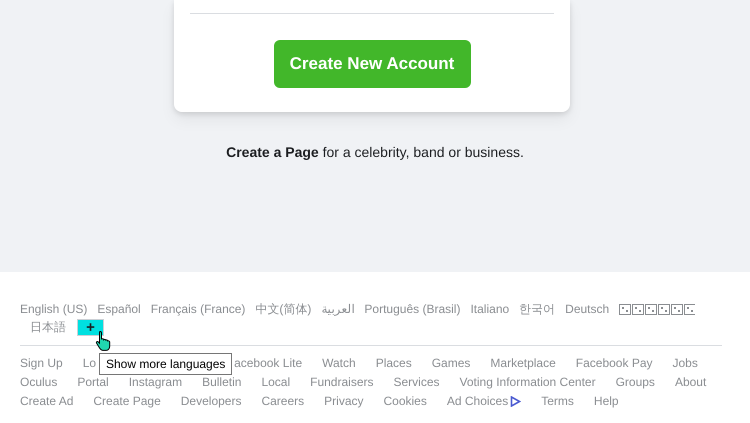 Image resolution: width=750 pixels, height=423 pixels. I want to click on language-link: 中文(简体), so click(283, 309).